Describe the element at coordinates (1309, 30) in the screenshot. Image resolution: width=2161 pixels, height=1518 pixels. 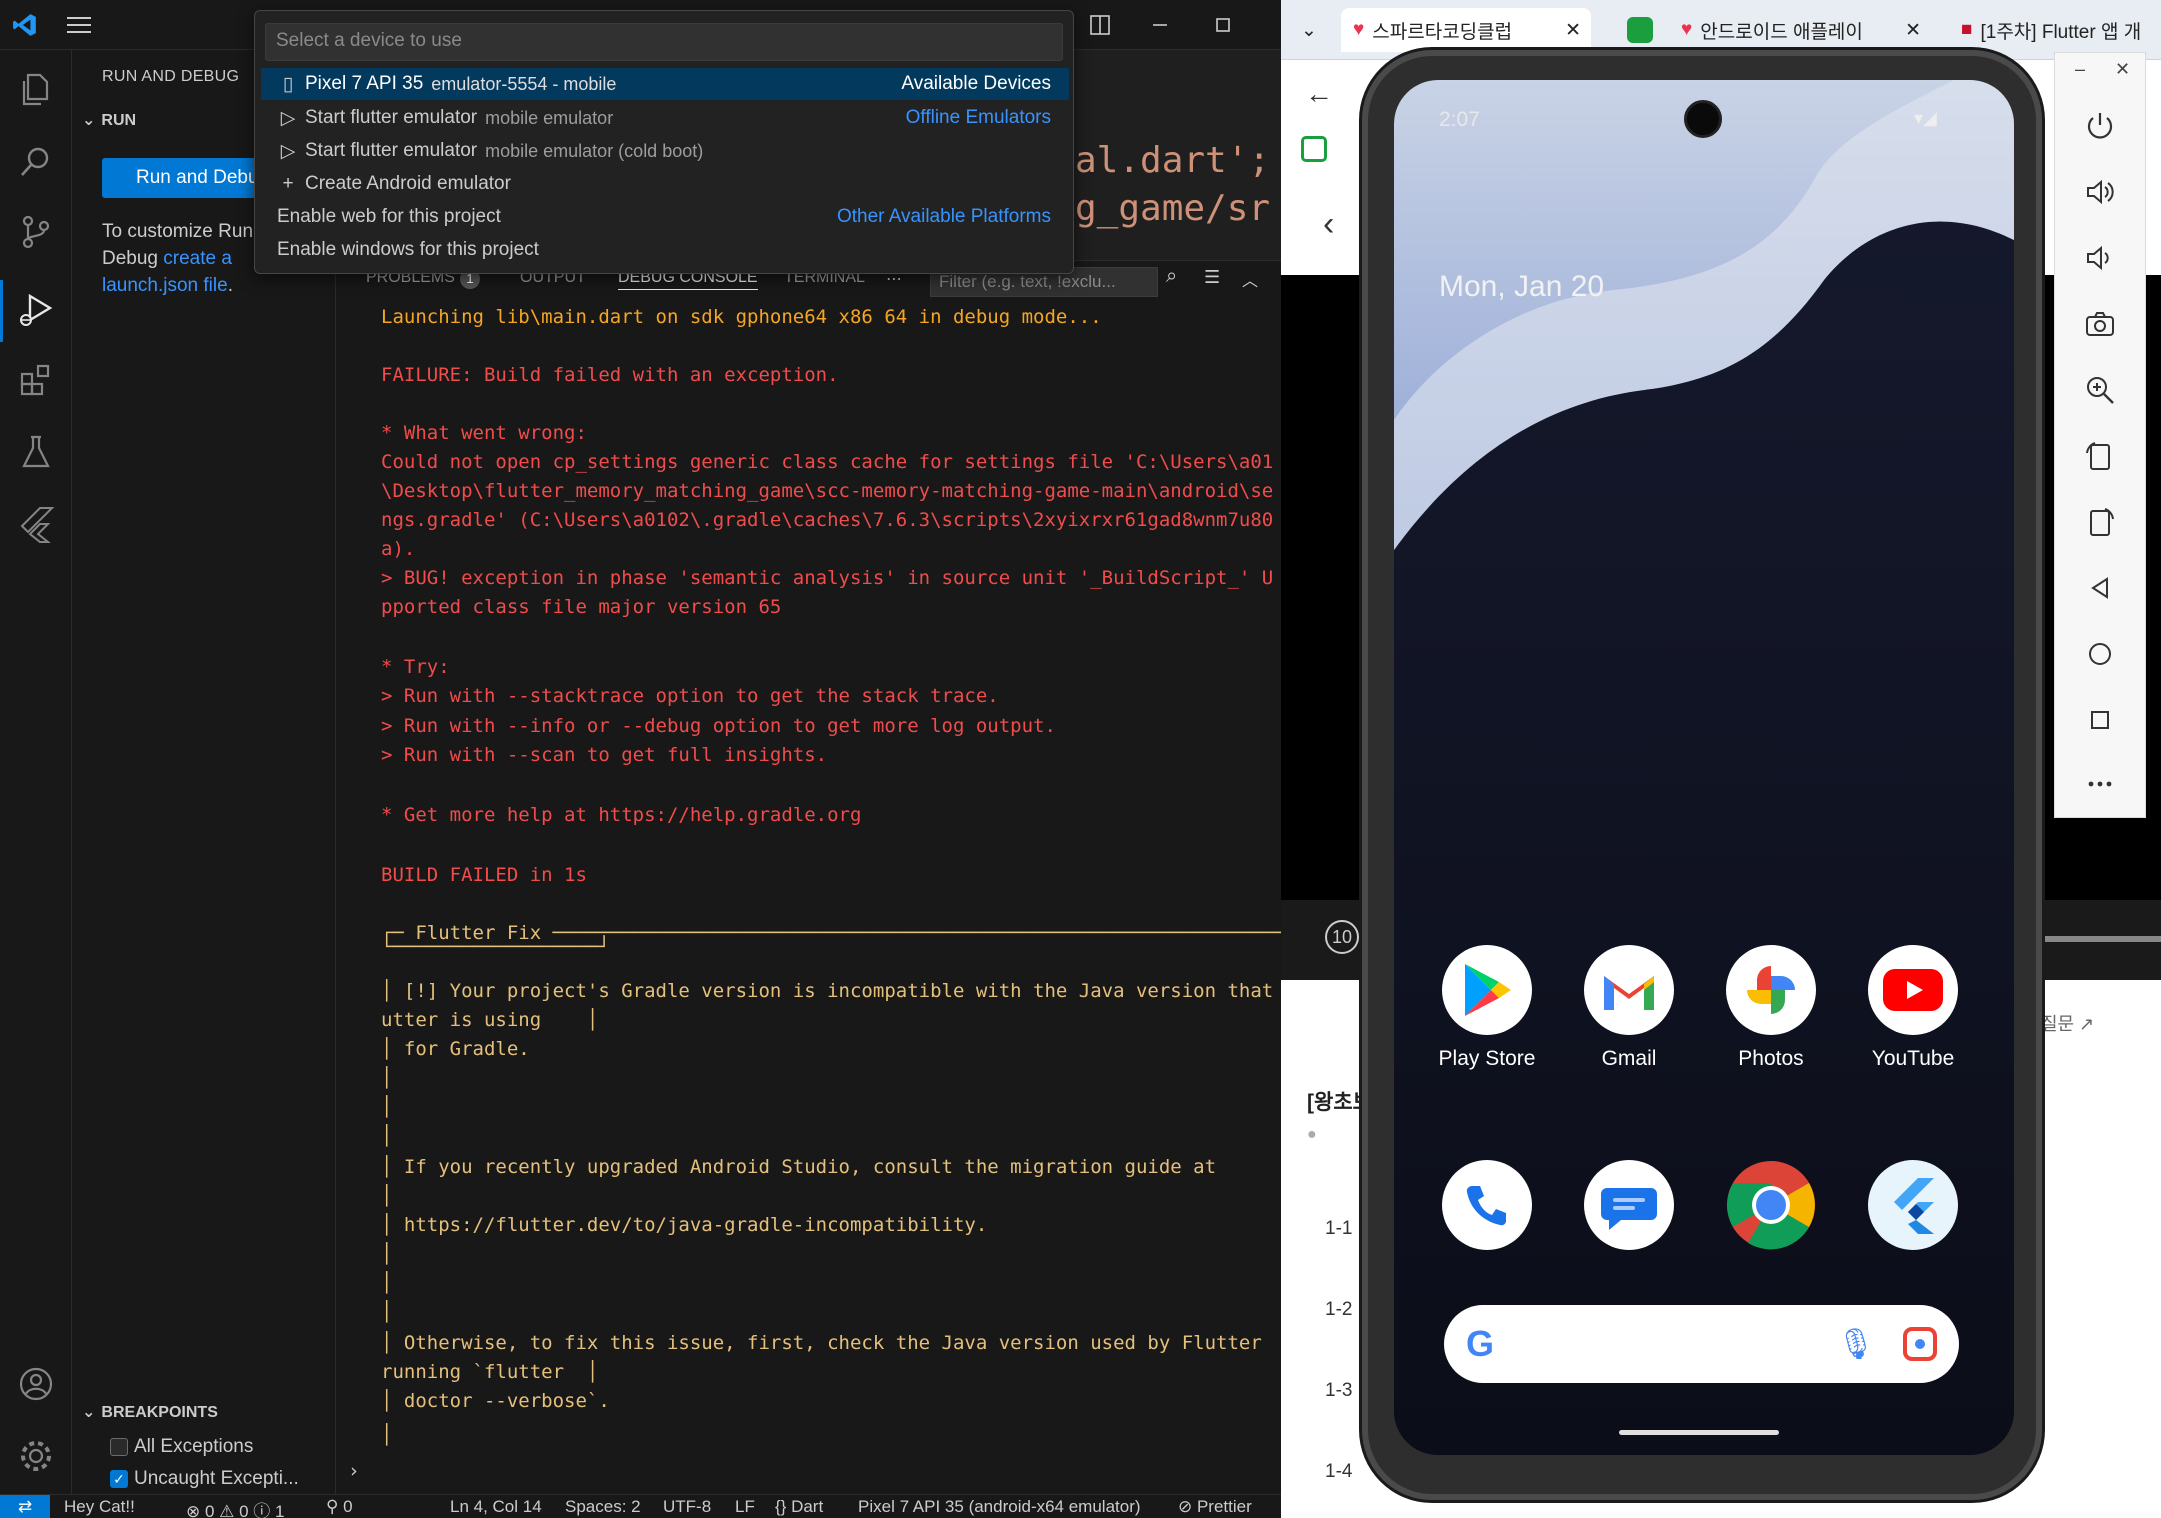
I see `tab-list-chevron-icon: ⌄` at that location.